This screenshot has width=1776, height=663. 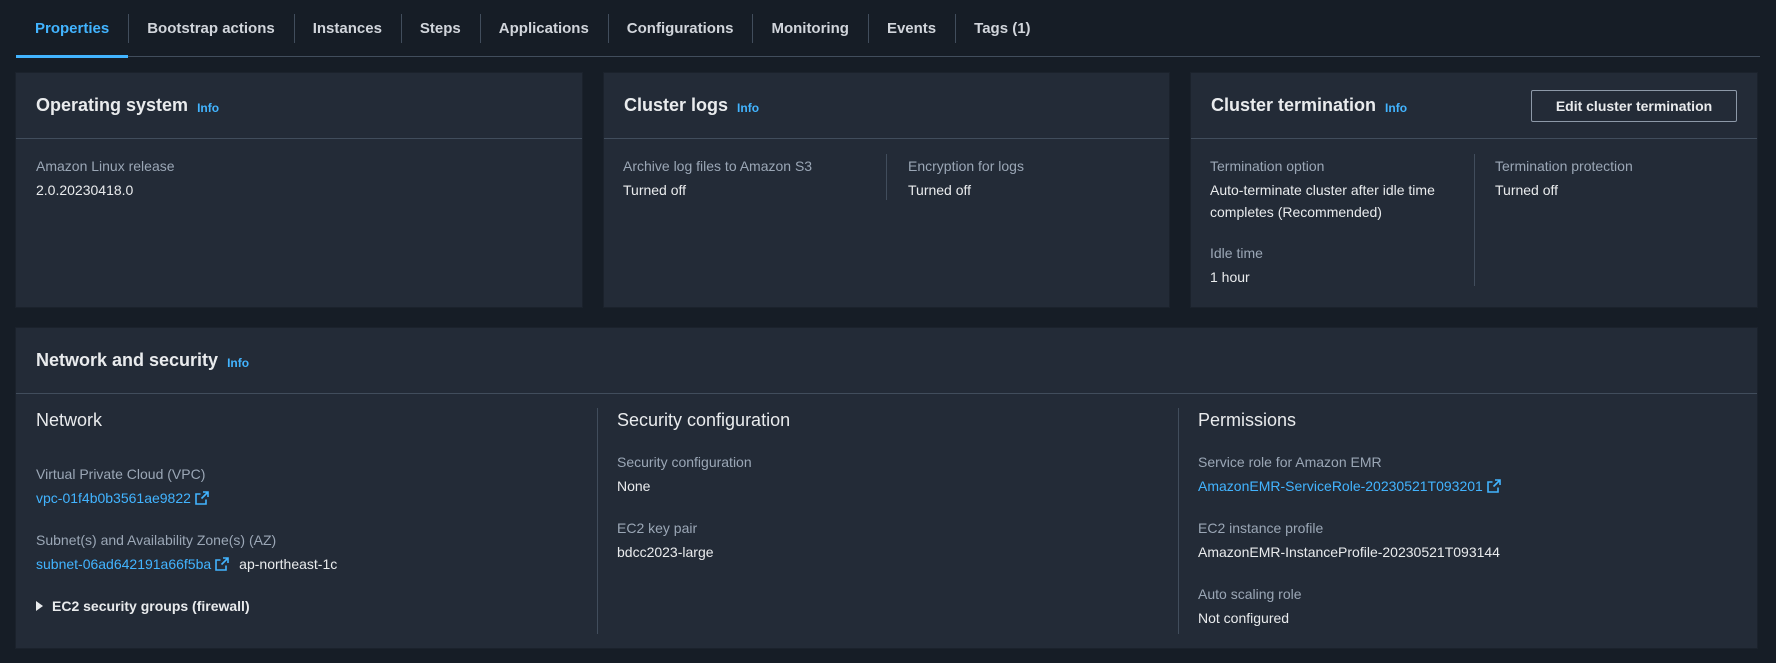 I want to click on archive-label: Archive log files to Amazon S3, so click(x=718, y=166).